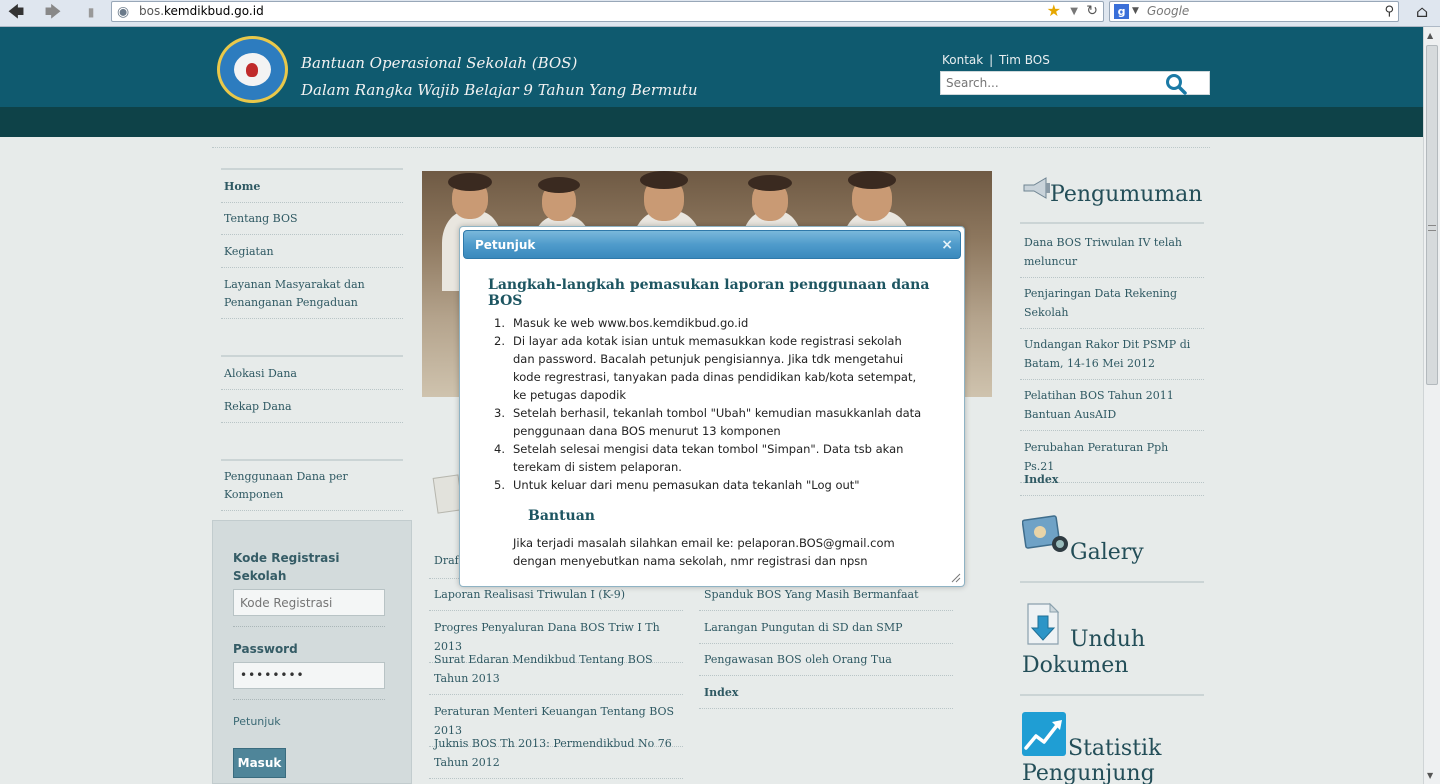 This screenshot has height=784, width=1440. What do you see at coordinates (312, 356) in the screenshot?
I see `nav-section-rule` at bounding box center [312, 356].